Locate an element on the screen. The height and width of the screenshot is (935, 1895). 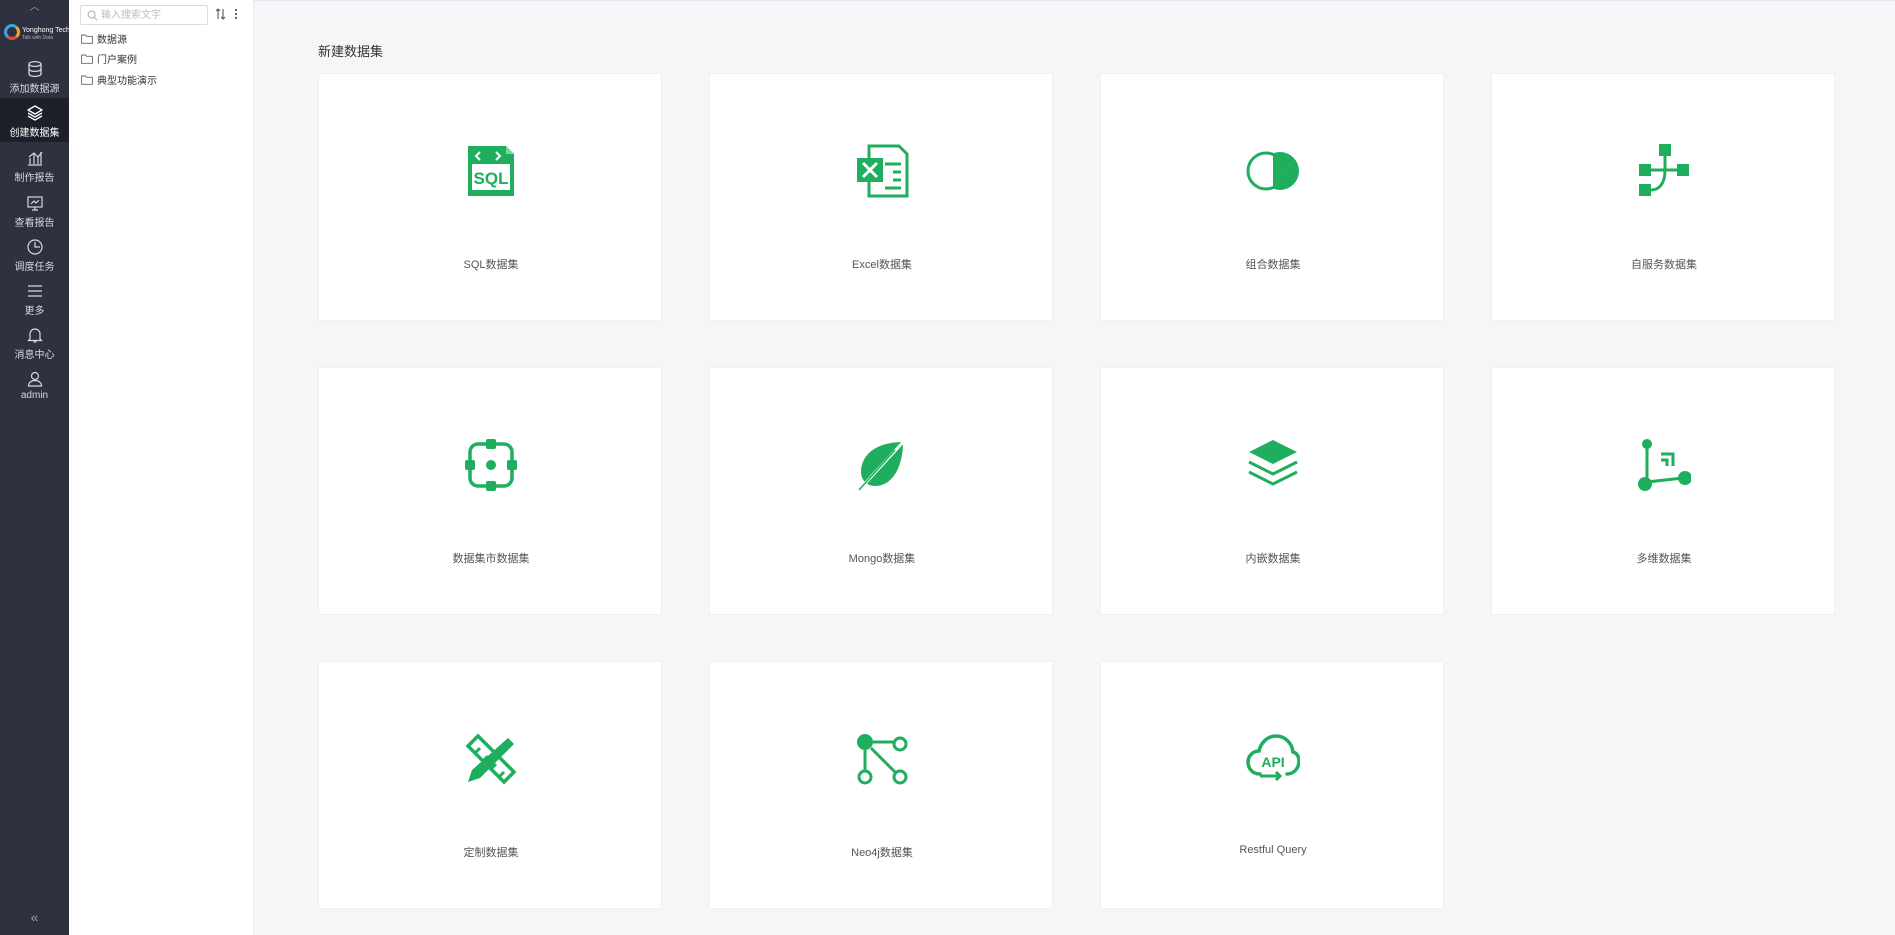
nav-item-add-datasource: 添加数据源 is located at coordinates (34, 76).